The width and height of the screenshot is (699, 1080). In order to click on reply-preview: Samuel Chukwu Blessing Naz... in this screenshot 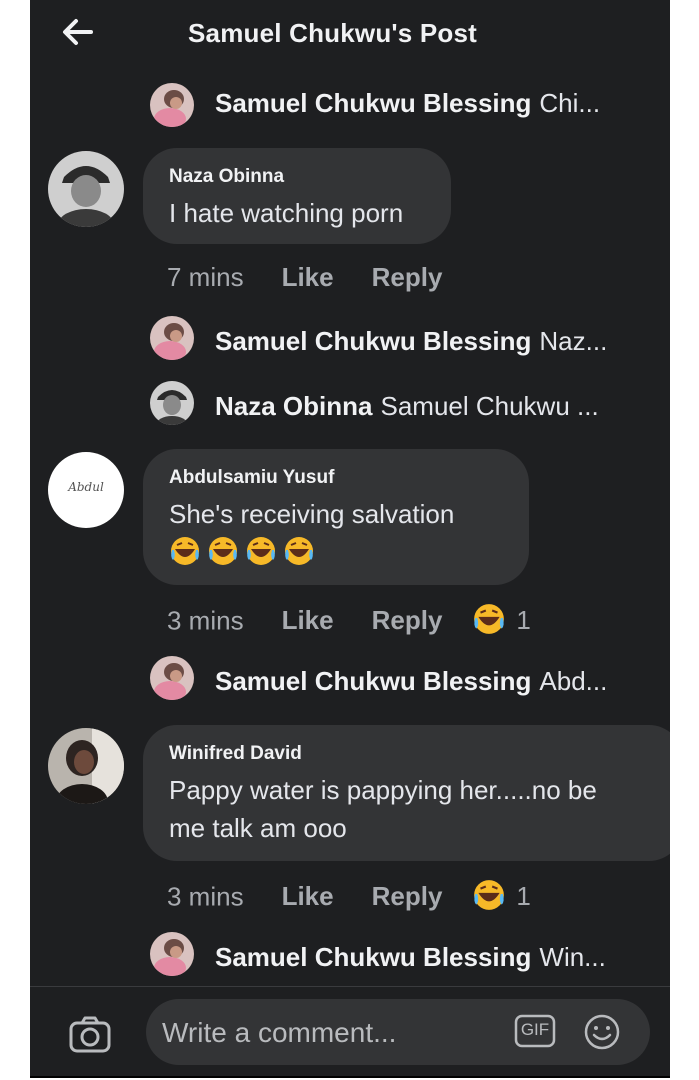, I will do `click(411, 341)`.